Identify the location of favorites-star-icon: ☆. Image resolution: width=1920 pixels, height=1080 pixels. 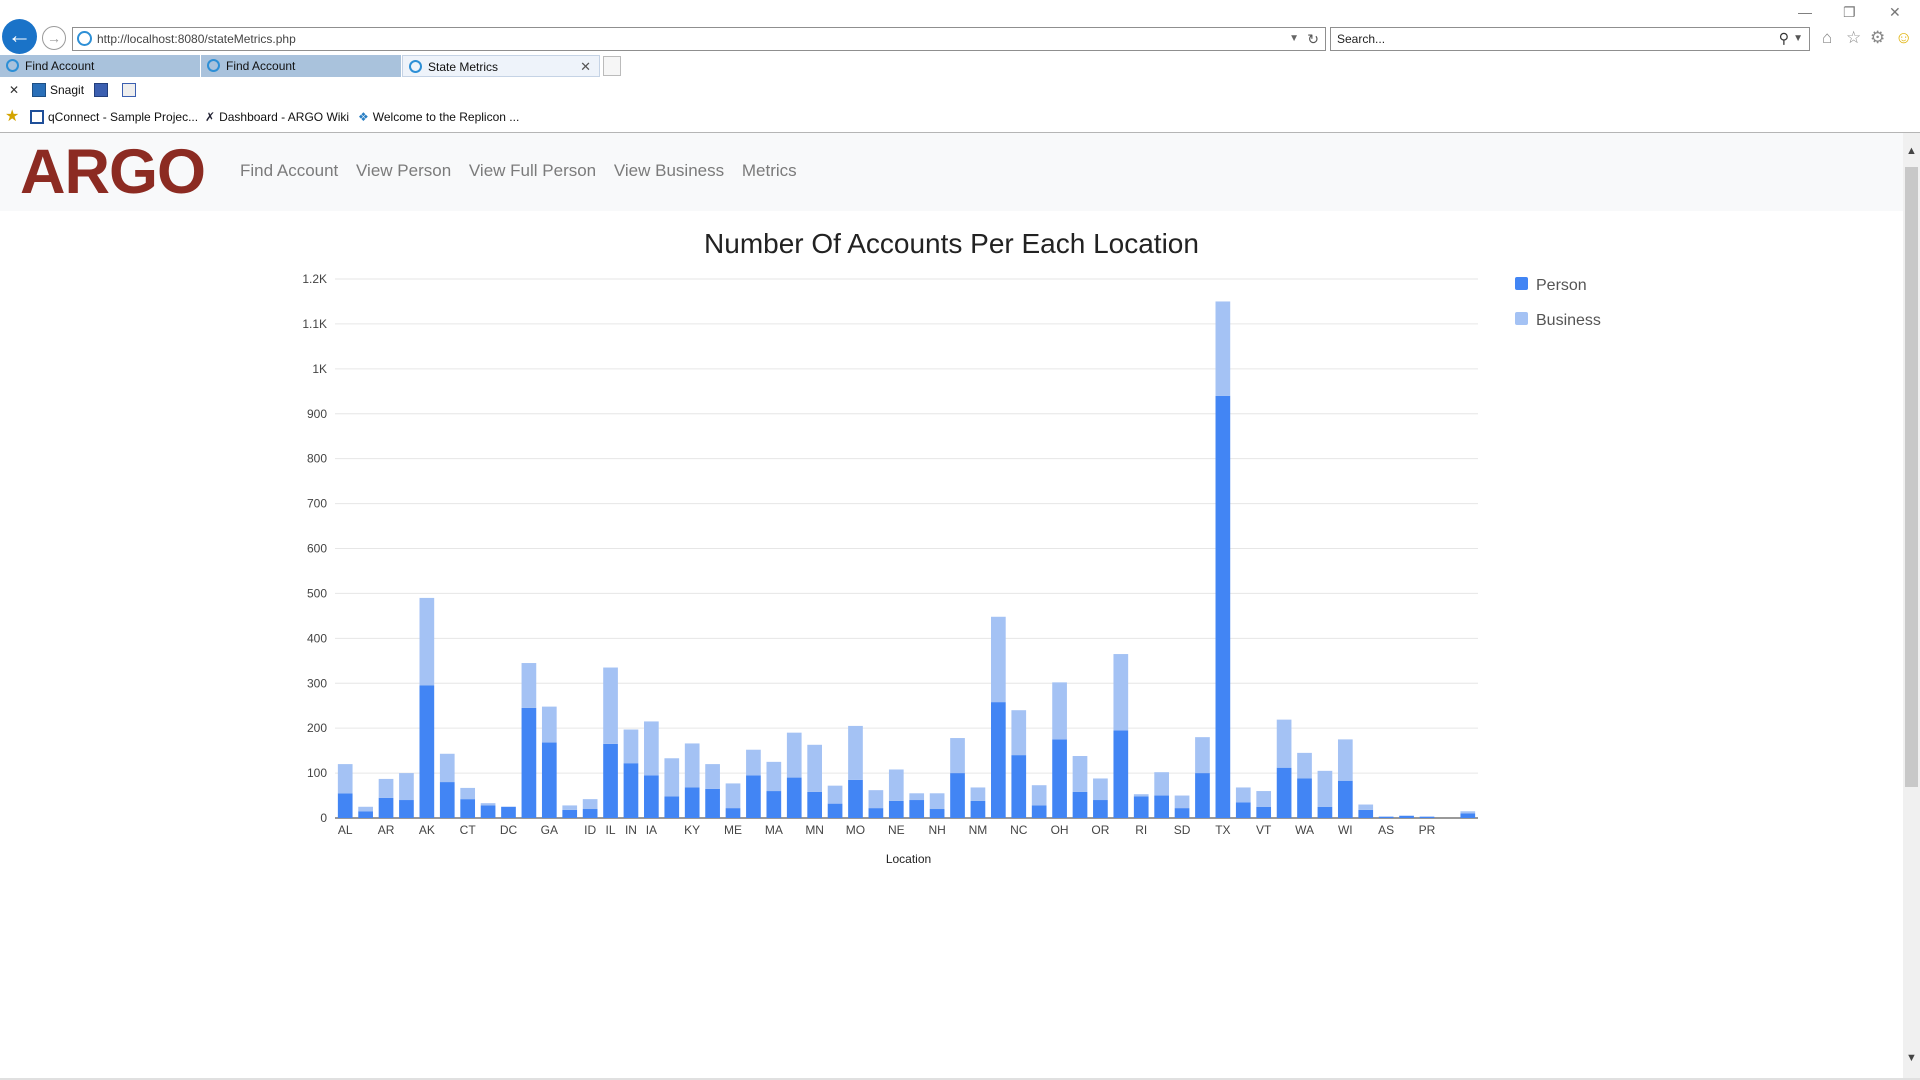
(1853, 38).